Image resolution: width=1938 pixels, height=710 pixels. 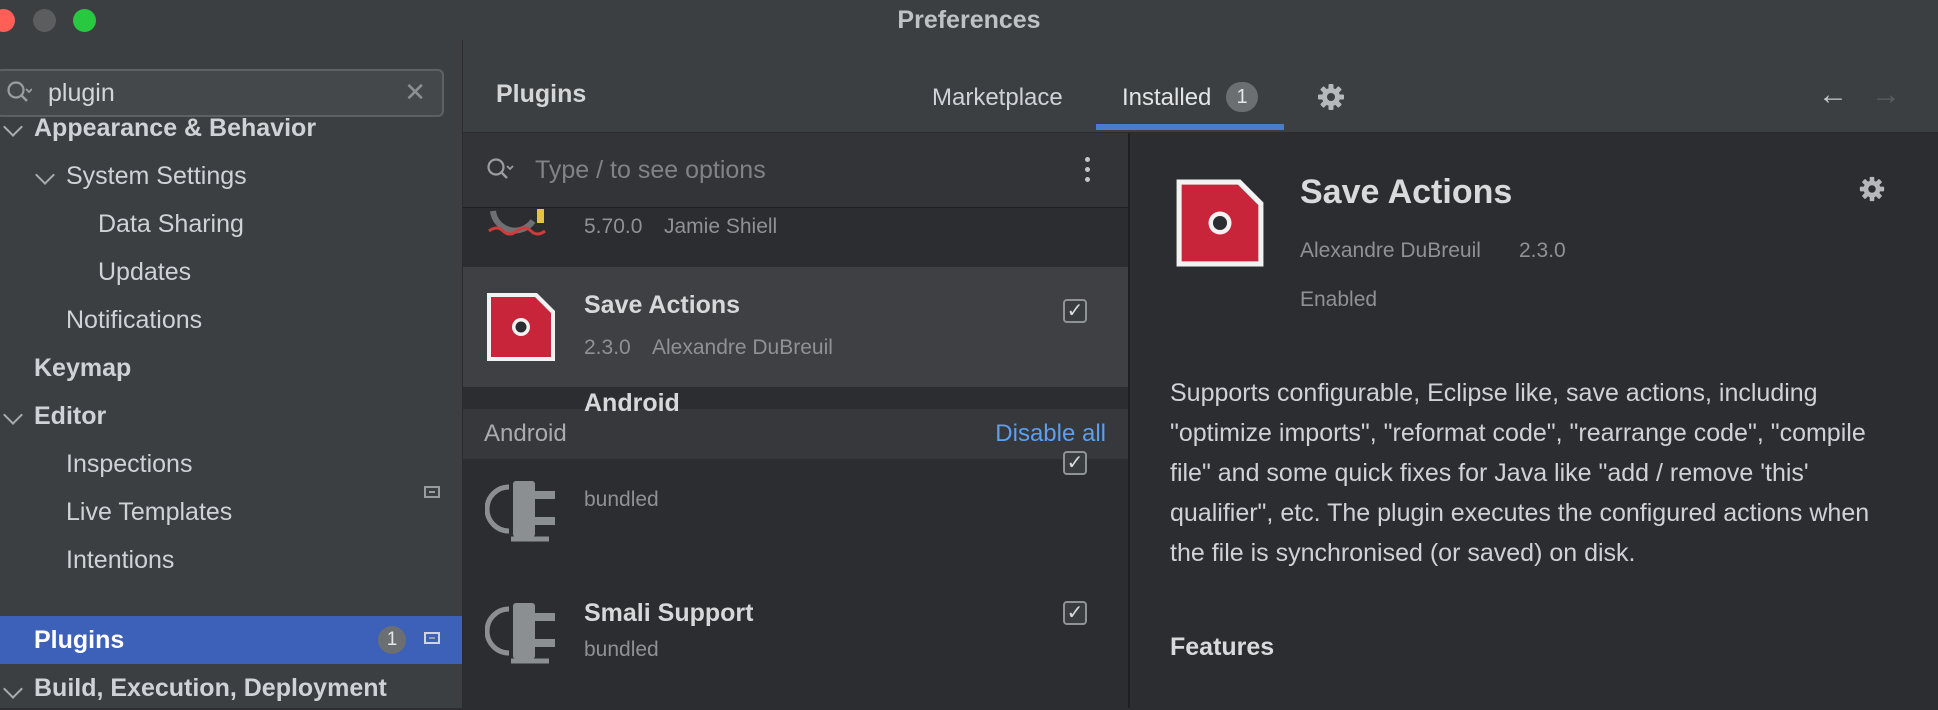 I want to click on plugins-header: Plugins Marketplace Installed 1 ← →, so click(x=1200, y=86).